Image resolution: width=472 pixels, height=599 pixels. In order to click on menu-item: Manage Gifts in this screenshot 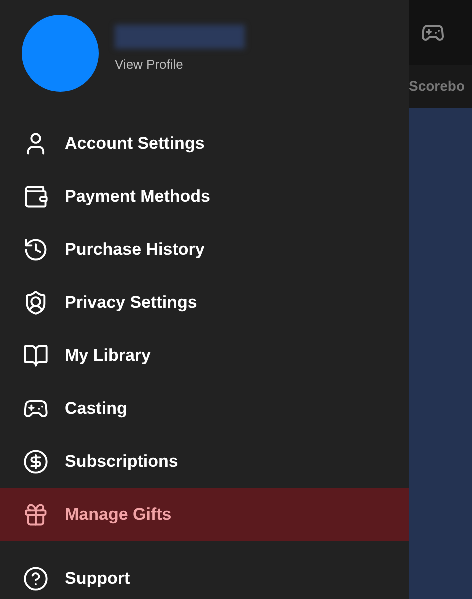, I will do `click(204, 514)`.